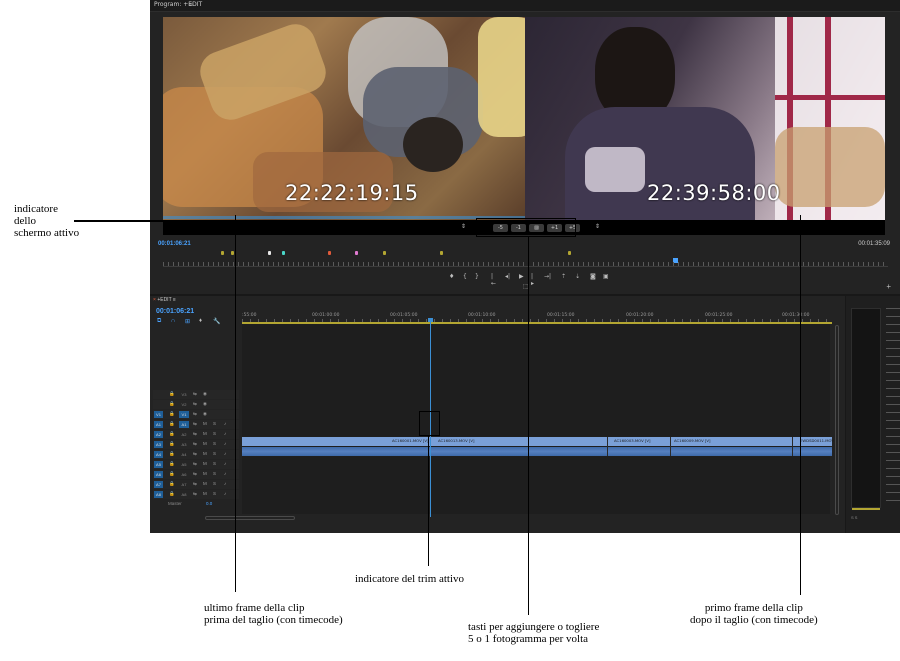 The height and width of the screenshot is (661, 900). I want to click on source-patch: A8, so click(158, 494).